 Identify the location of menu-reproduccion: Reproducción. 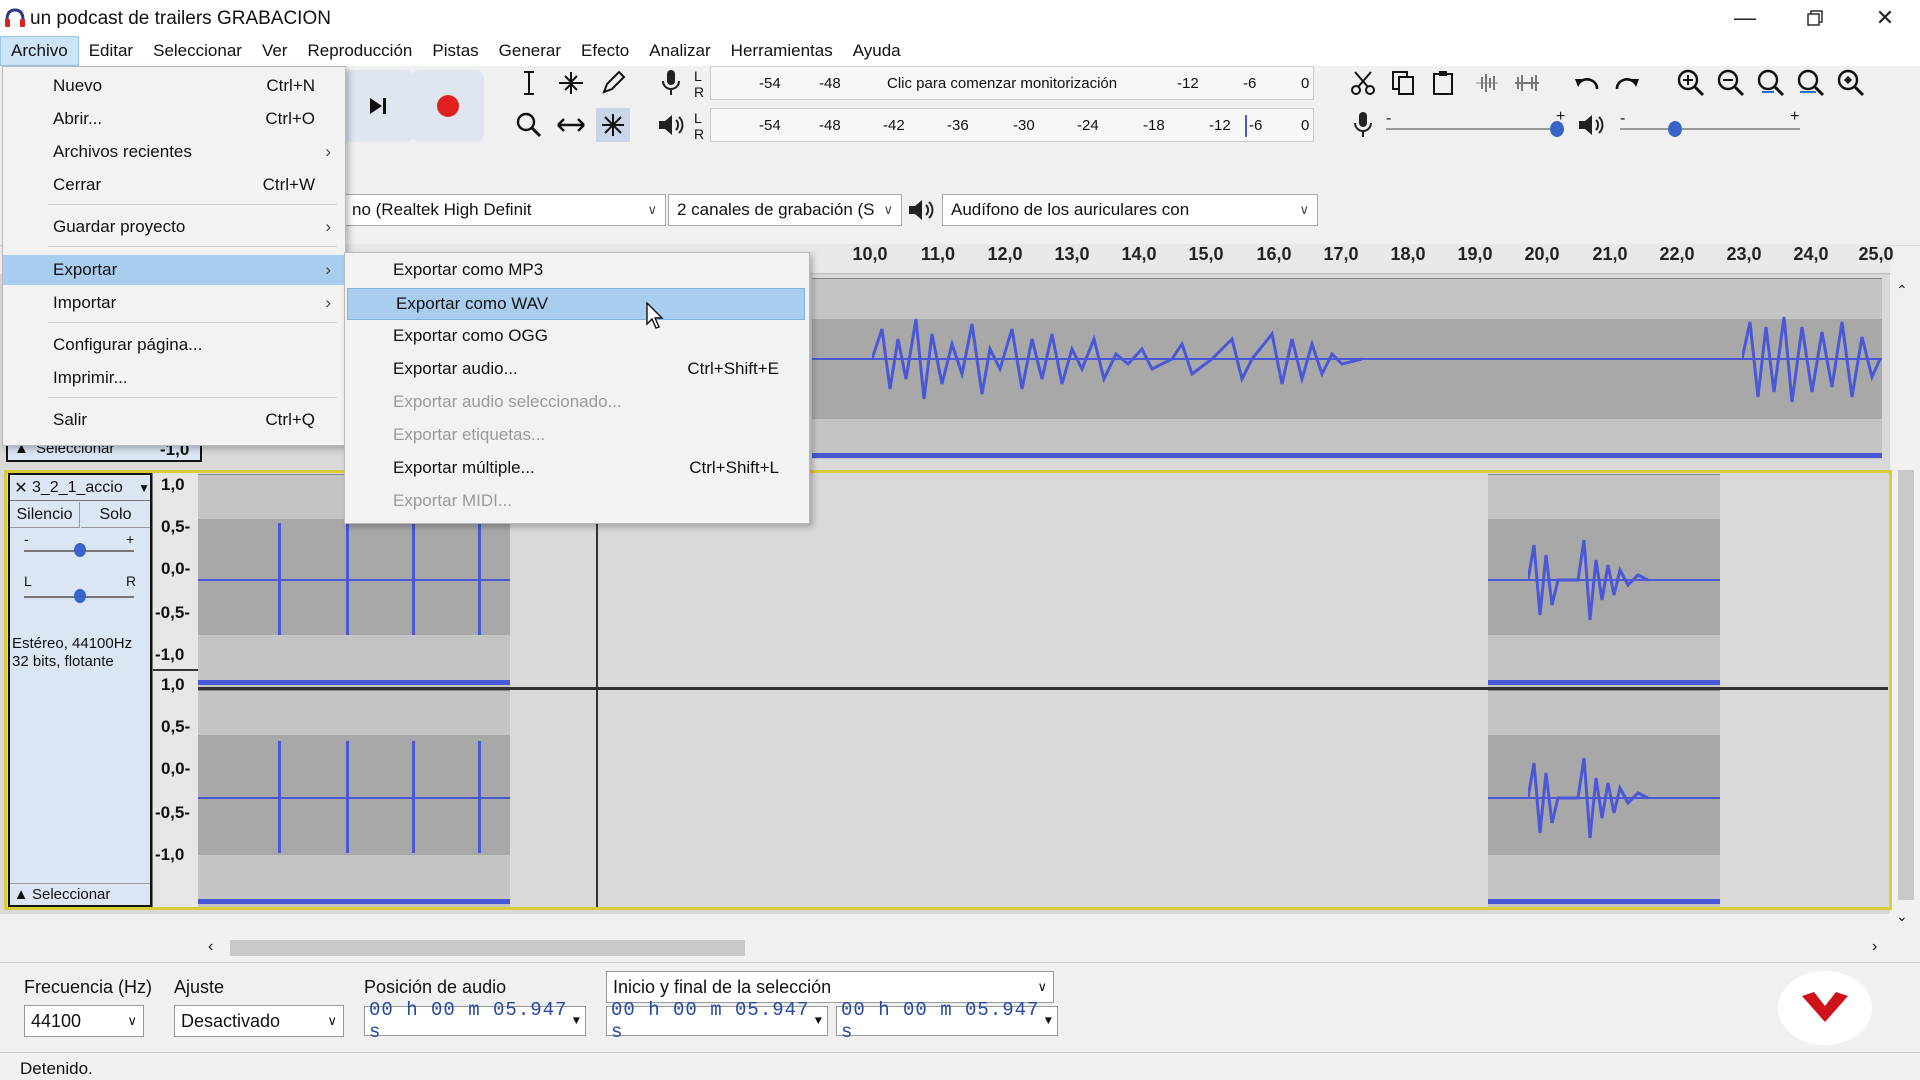
(359, 51).